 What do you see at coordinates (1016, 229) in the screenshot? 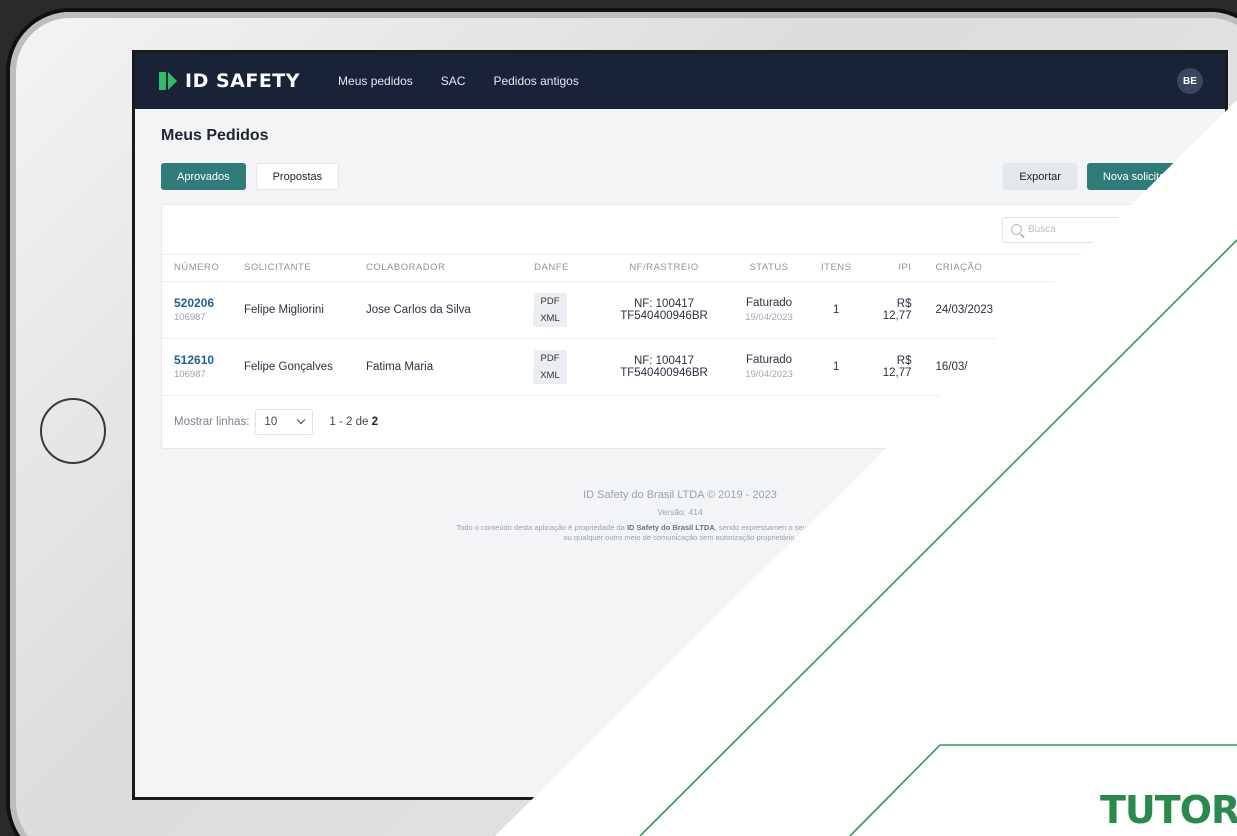
I see `search-icon` at bounding box center [1016, 229].